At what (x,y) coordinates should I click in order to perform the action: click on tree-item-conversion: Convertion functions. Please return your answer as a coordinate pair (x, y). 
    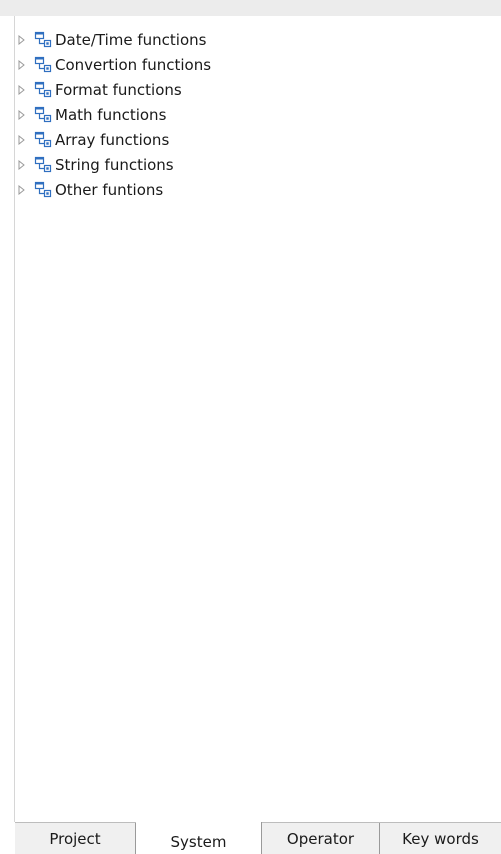
    Looking at the image, I should click on (254, 64).